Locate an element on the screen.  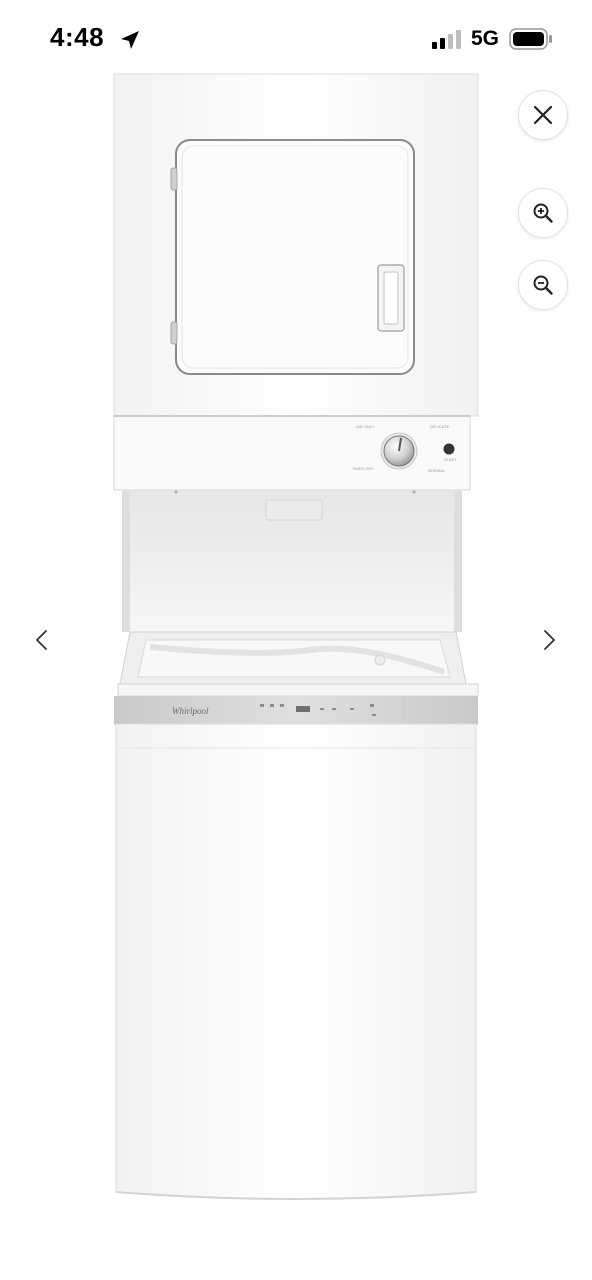
network-type: 5G is located at coordinates (485, 38).